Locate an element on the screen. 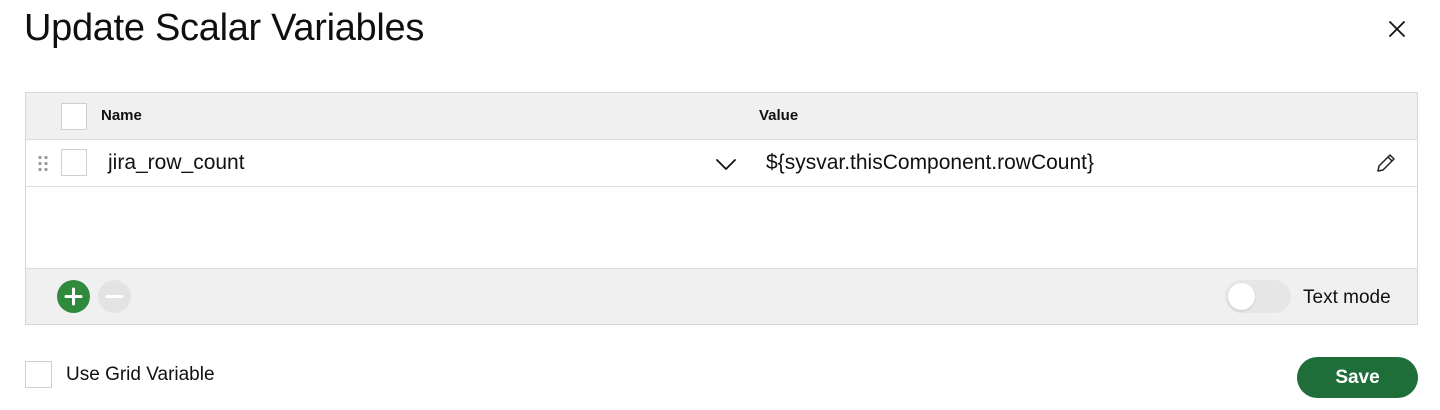 The width and height of the screenshot is (1440, 410). remove-row-button is located at coordinates (114, 296).